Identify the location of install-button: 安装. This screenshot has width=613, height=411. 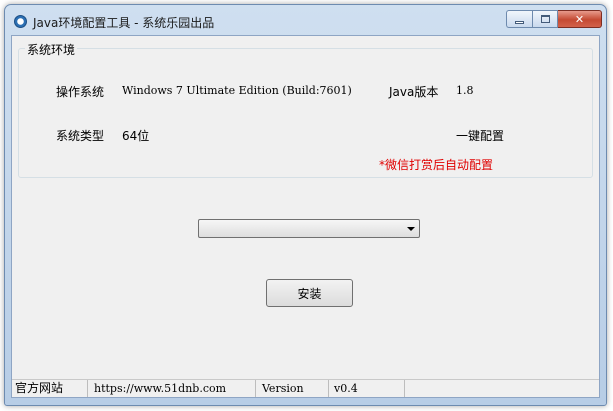
(309, 293).